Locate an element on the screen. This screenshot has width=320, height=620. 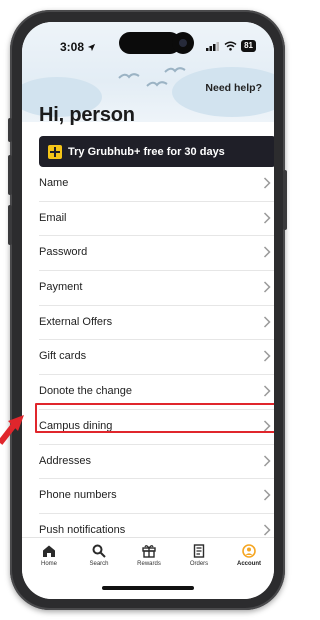
grubhub-plus-promo-button: Try Grubhub+ free for 30 days is located at coordinates (156, 151).